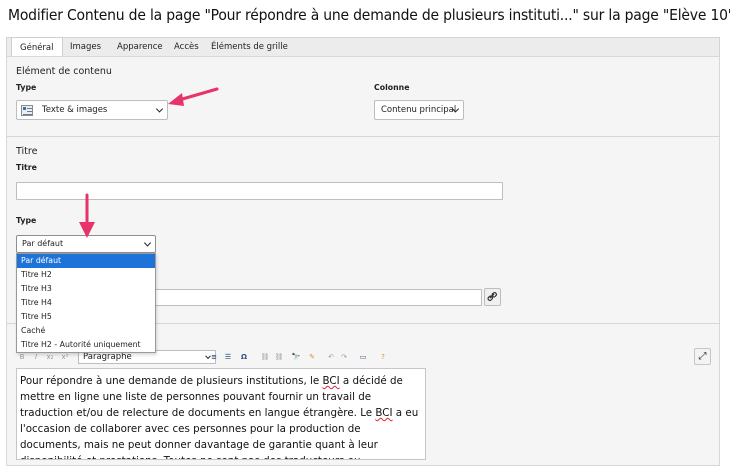 The image size is (730, 466). What do you see at coordinates (312, 357) in the screenshot?
I see `clean-format-icon: ✎` at bounding box center [312, 357].